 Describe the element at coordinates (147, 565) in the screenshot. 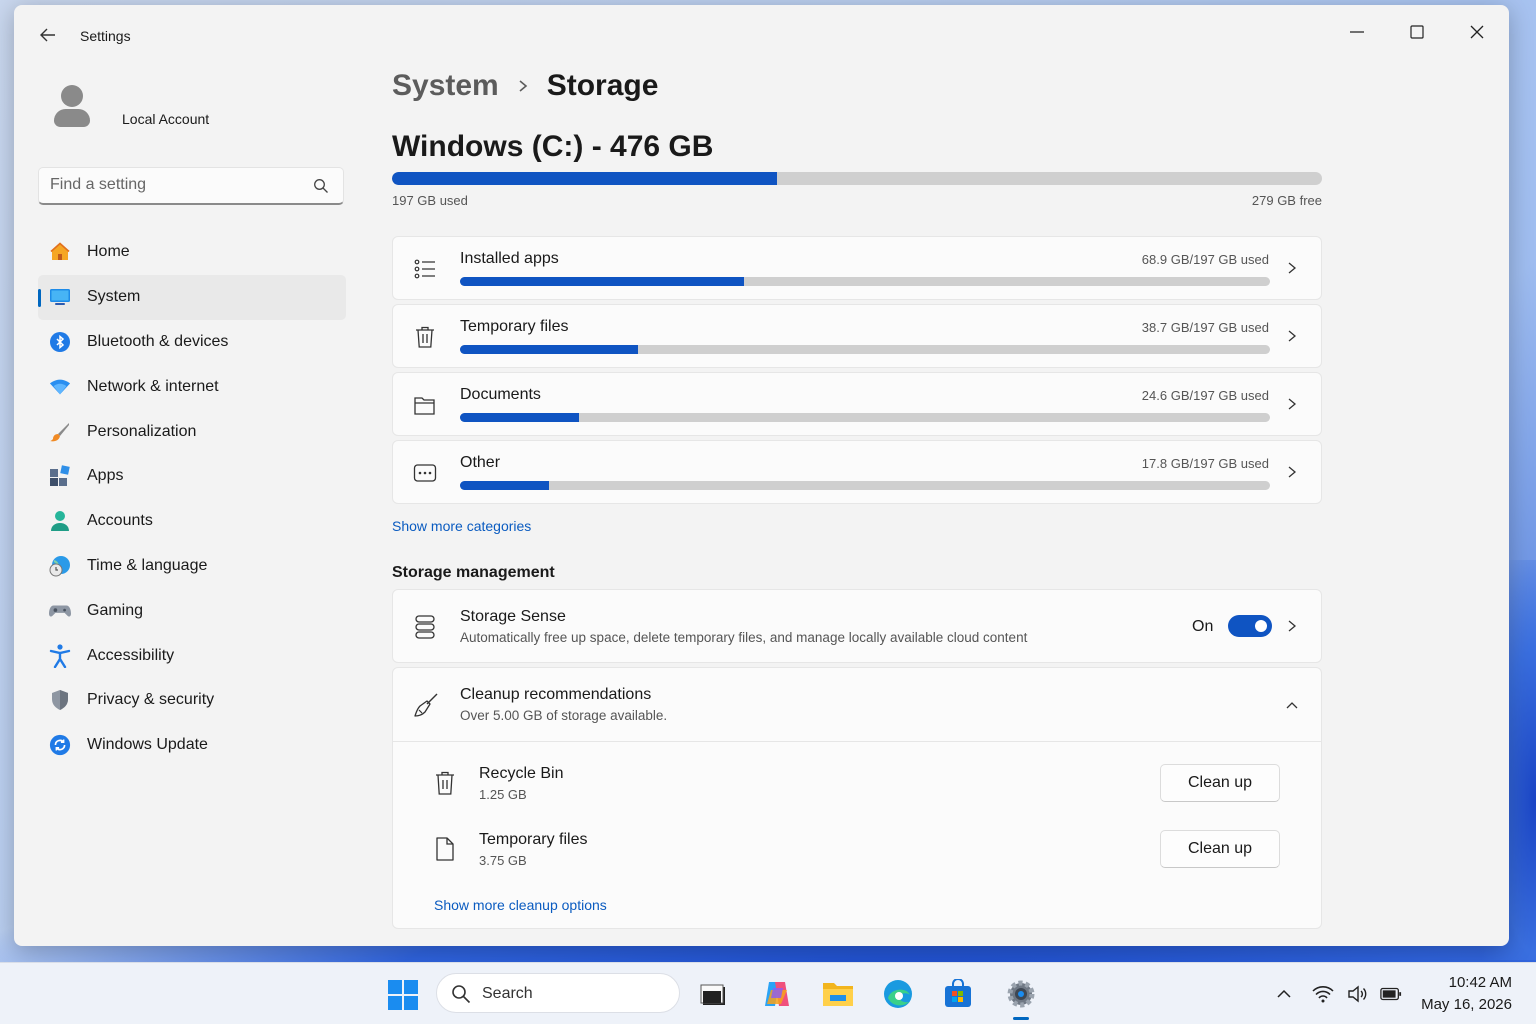

I see `sidebar-item-label: Time & language` at that location.